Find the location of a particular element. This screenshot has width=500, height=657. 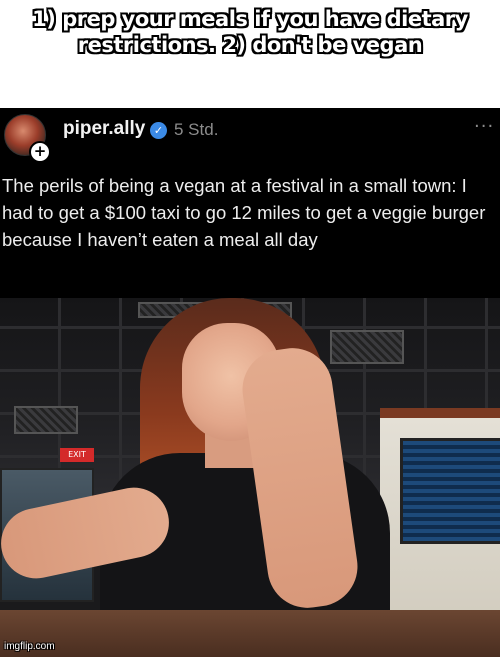

verified-badge-icon: ✓ is located at coordinates (158, 130).